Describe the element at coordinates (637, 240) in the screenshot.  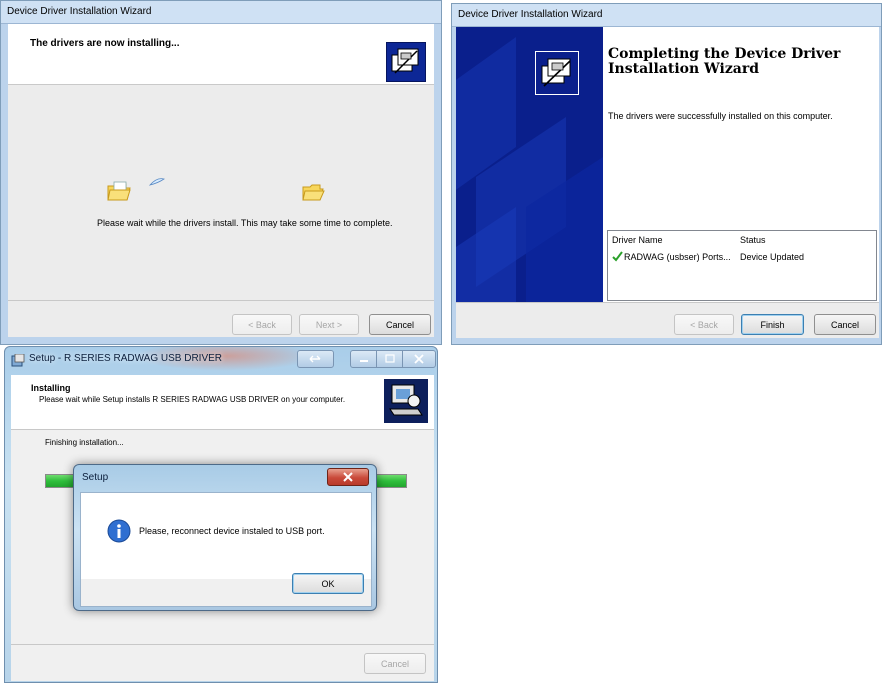
I see `column-header-driver-name: Driver Name` at that location.